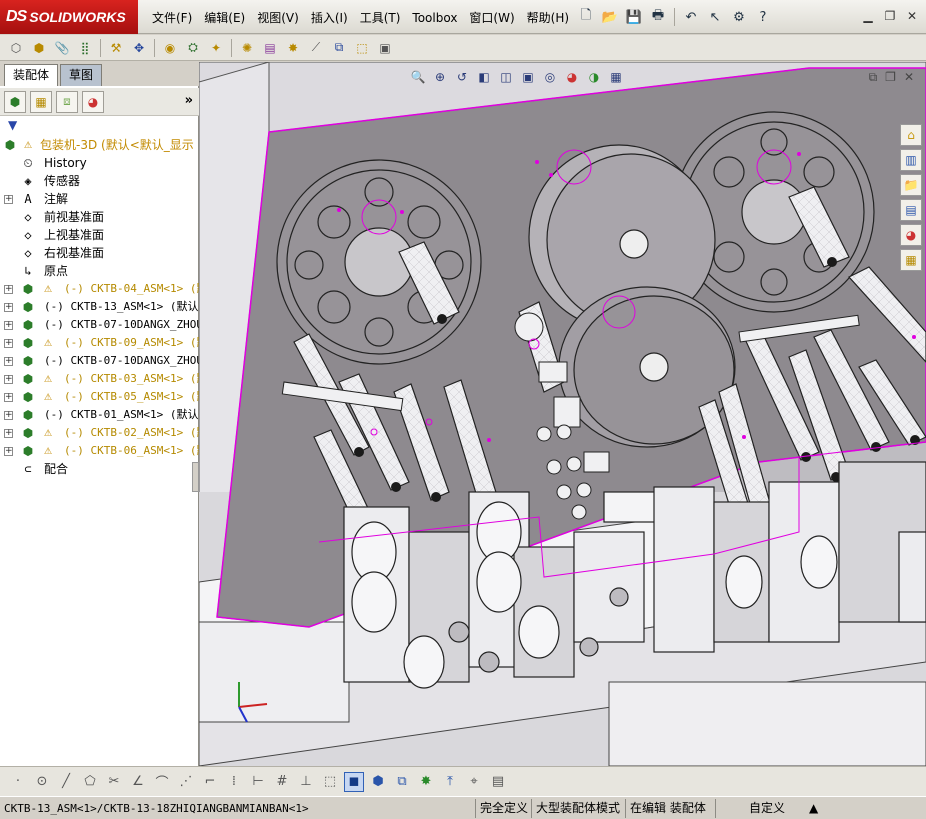  What do you see at coordinates (99, 415) in the screenshot?
I see `tree-item: + ⬢ (-) CKTB-01_ASM<1> (默认<` at bounding box center [99, 415].